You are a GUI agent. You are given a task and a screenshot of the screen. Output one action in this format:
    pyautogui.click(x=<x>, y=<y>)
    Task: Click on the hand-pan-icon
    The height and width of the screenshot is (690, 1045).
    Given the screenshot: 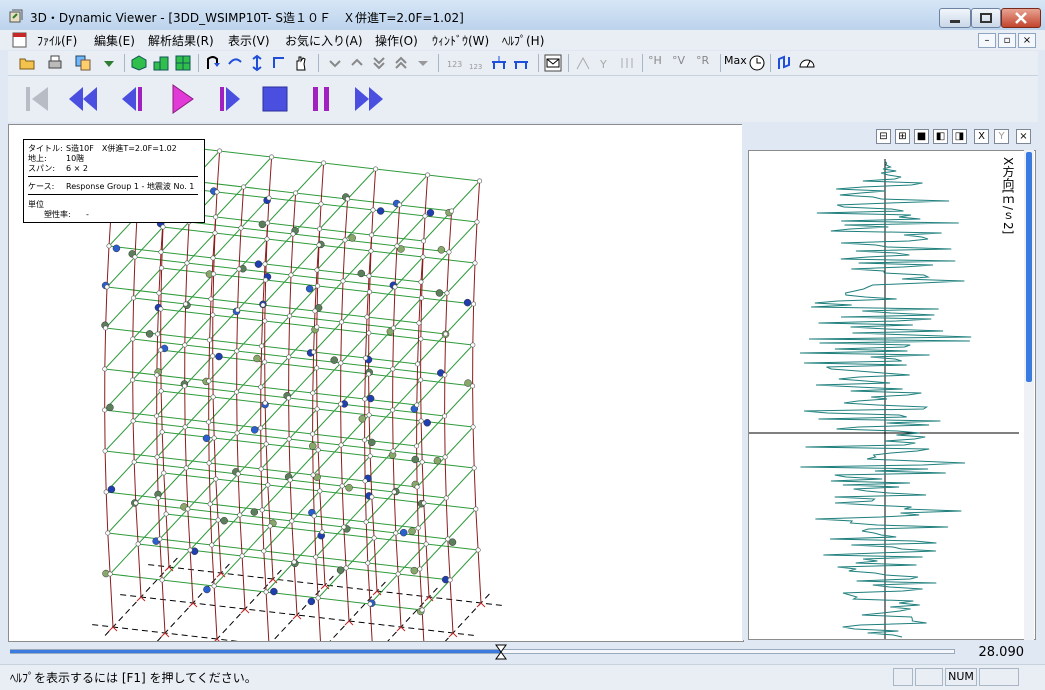 What is the action you would take?
    pyautogui.click(x=301, y=63)
    